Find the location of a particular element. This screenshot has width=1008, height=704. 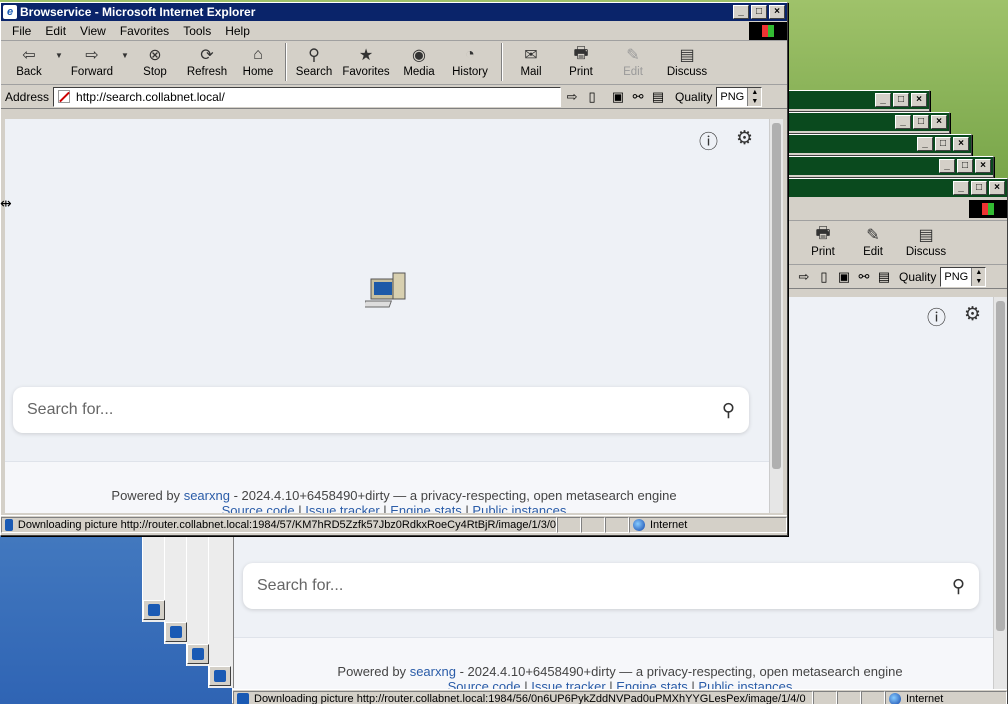

stop-button: ⊗ Stop is located at coordinates (155, 63).